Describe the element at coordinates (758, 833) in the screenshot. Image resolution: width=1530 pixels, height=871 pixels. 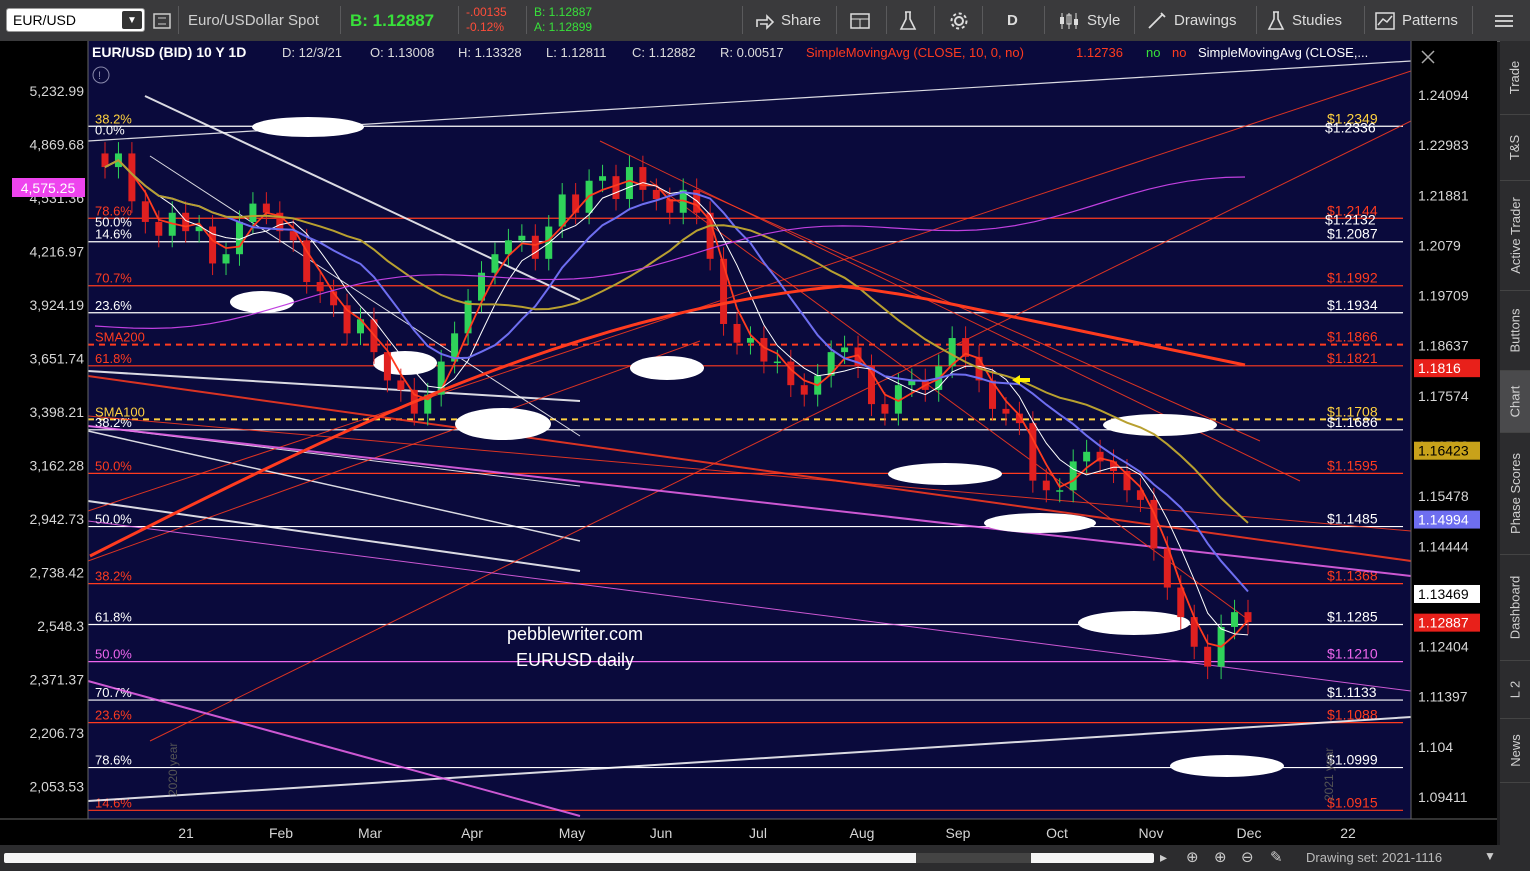
I see `x-axis-tick: Jul` at that location.